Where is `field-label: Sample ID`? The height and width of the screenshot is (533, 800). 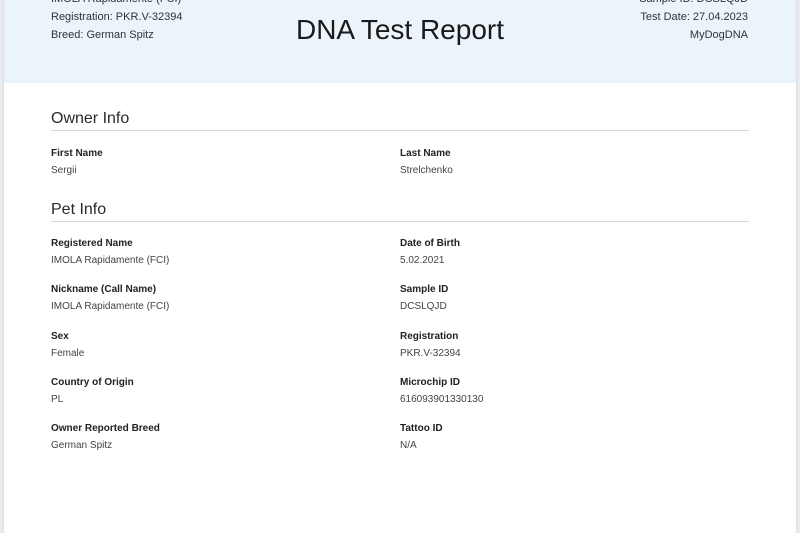 field-label: Sample ID is located at coordinates (424, 289).